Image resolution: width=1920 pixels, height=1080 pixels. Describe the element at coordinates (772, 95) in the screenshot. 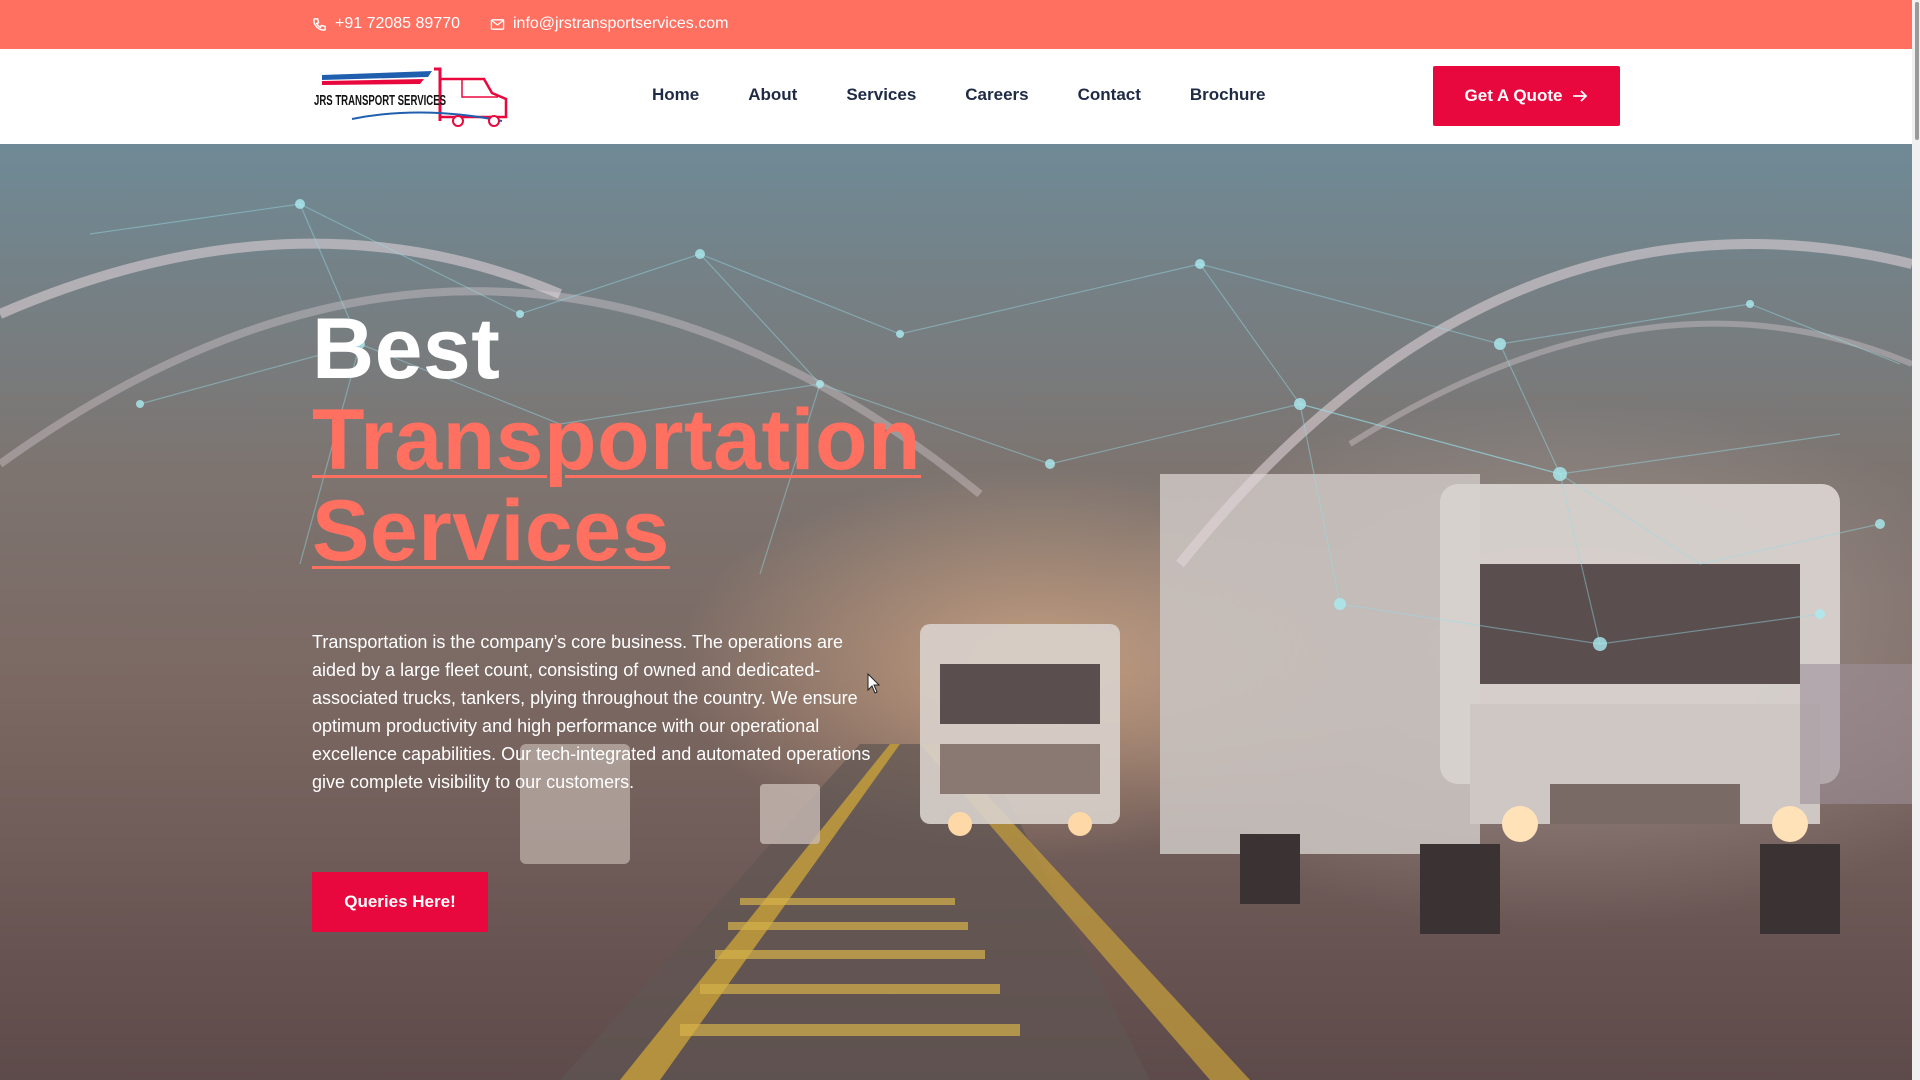

I see `nav-about: About` at that location.